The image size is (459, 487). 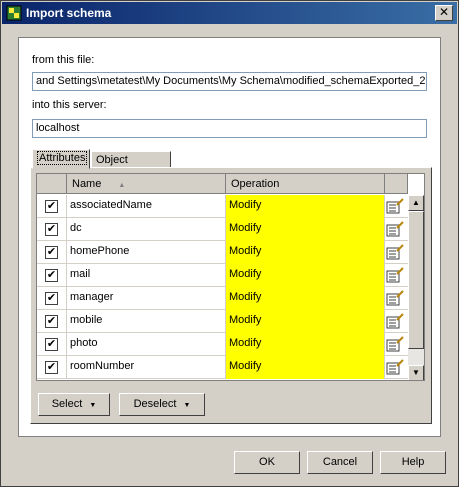 What do you see at coordinates (267, 462) in the screenshot?
I see `ok-button: OK` at bounding box center [267, 462].